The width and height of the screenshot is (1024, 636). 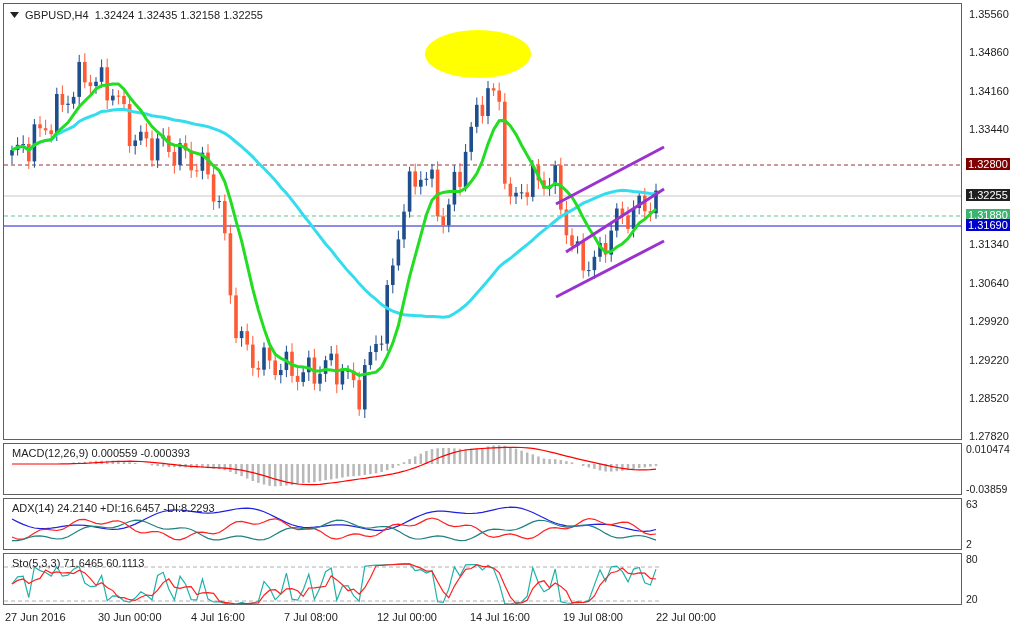 What do you see at coordinates (988, 449) in the screenshot?
I see `indicator-scale-label: 0.010474` at bounding box center [988, 449].